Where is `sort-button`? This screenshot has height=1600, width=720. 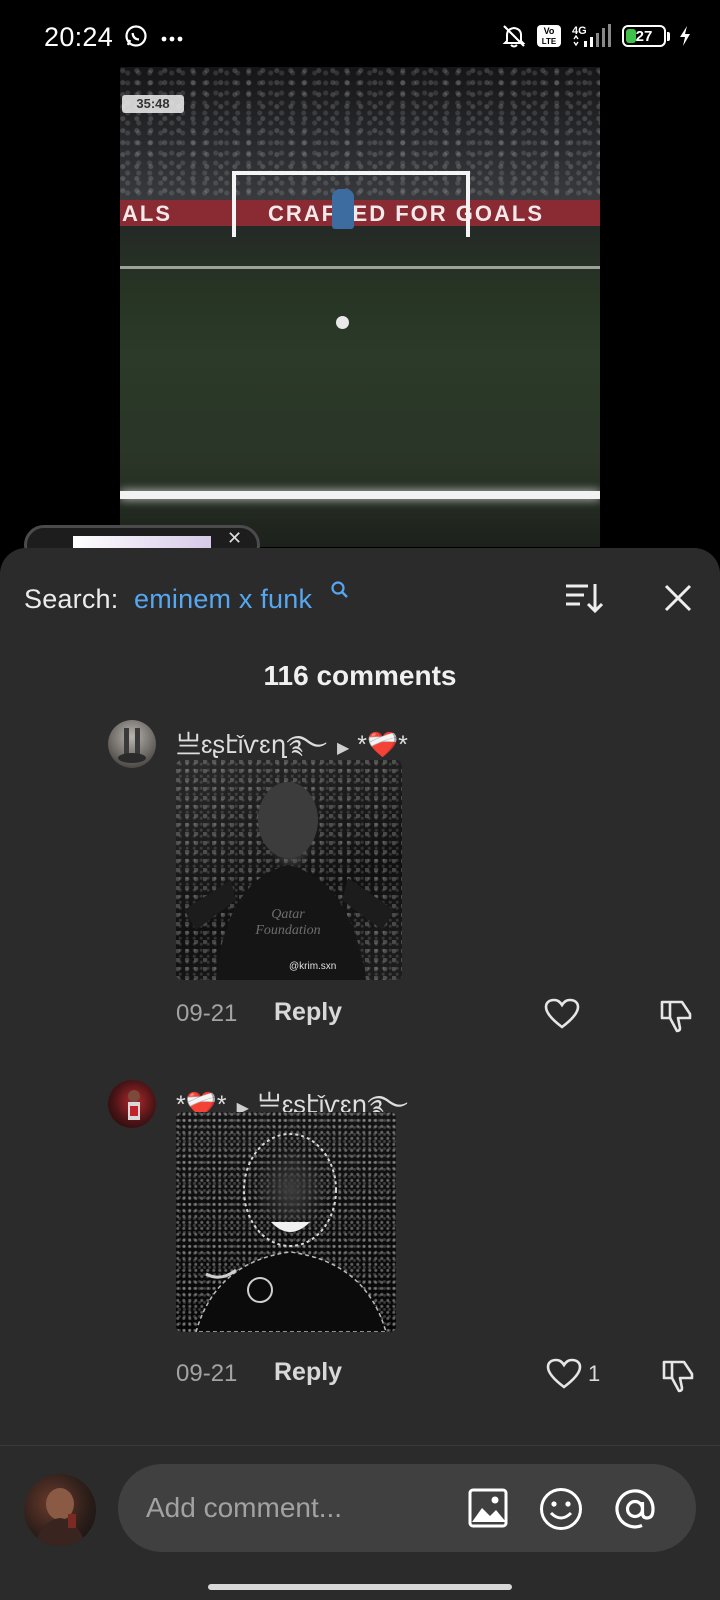
sort-button is located at coordinates (583, 598).